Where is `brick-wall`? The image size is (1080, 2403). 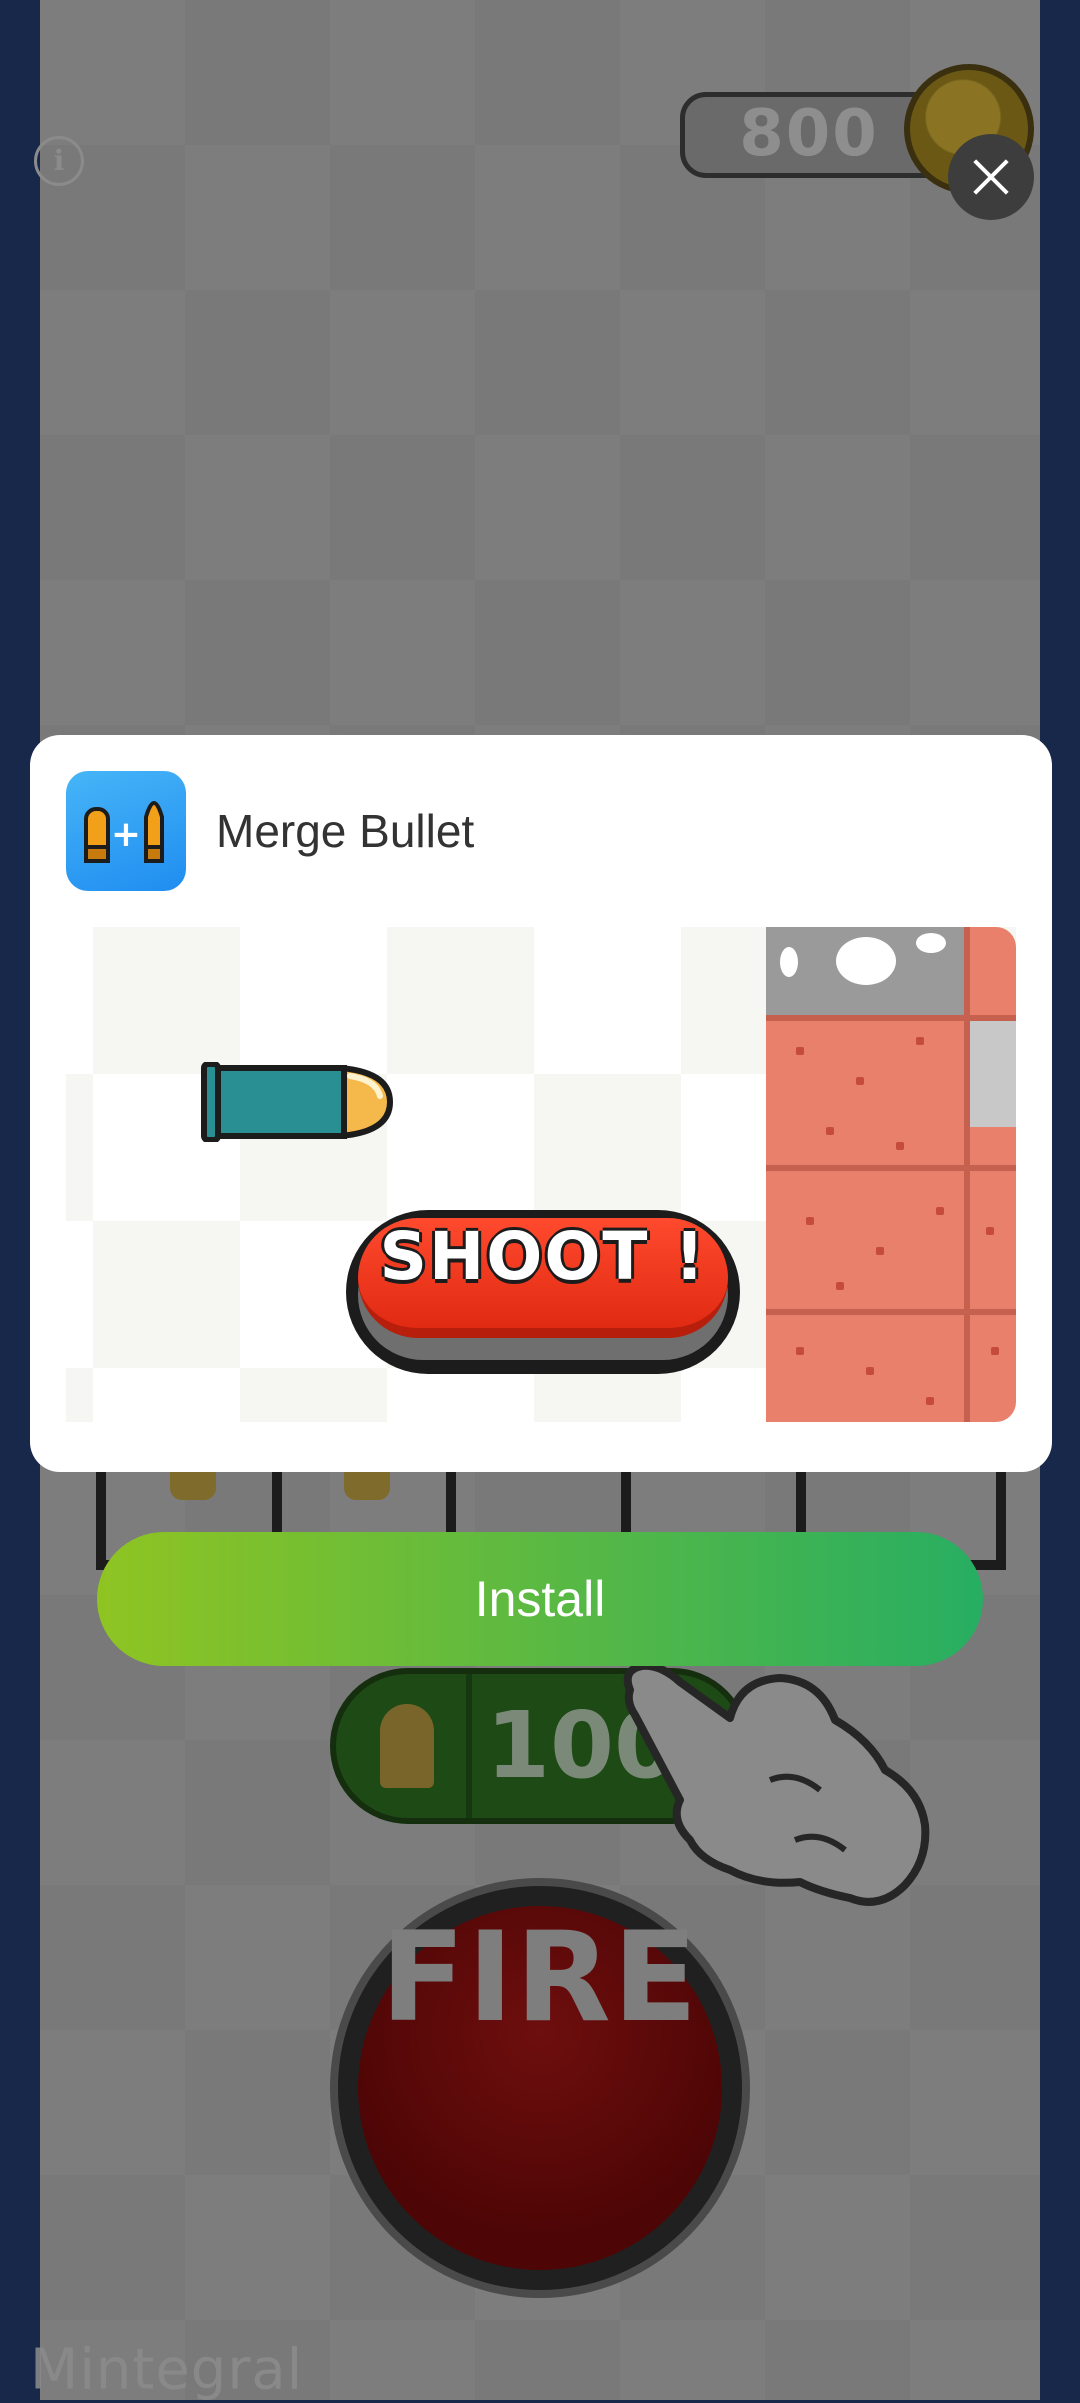 brick-wall is located at coordinates (891, 1174).